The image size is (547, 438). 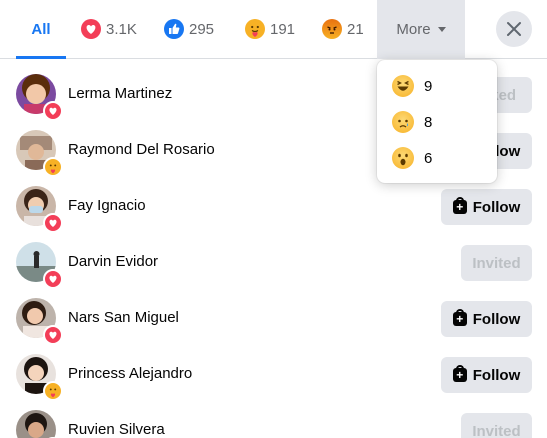 I want to click on tab-like: 295, so click(x=189, y=29).